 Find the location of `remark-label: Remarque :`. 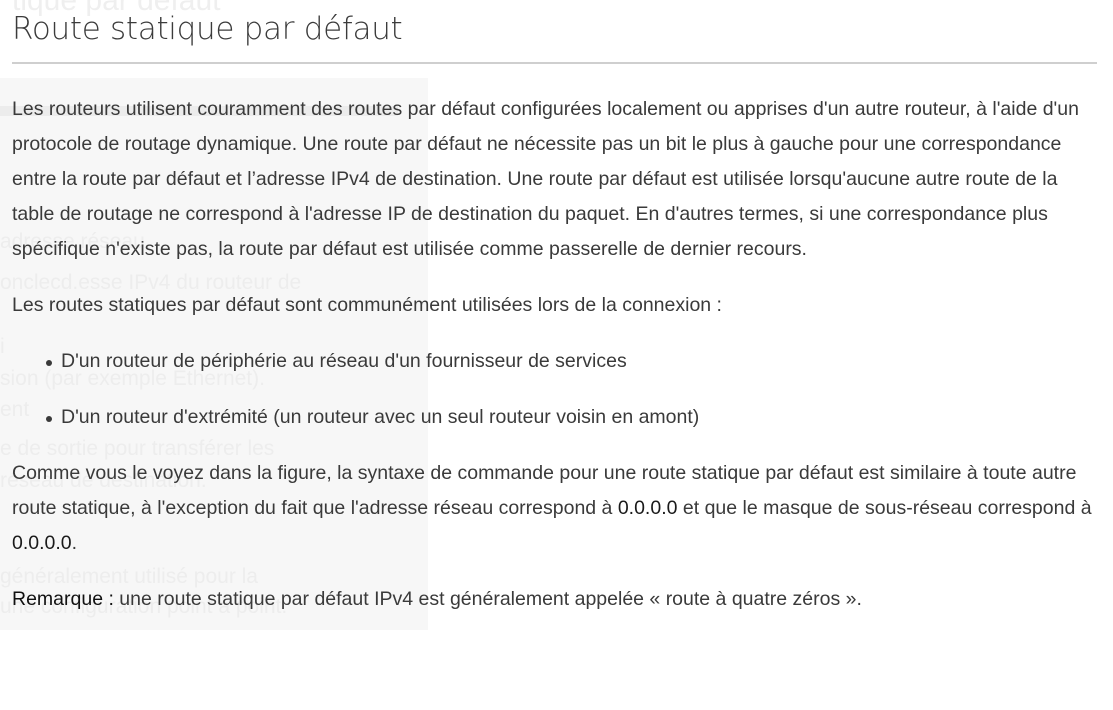

remark-label: Remarque : is located at coordinates (63, 599).